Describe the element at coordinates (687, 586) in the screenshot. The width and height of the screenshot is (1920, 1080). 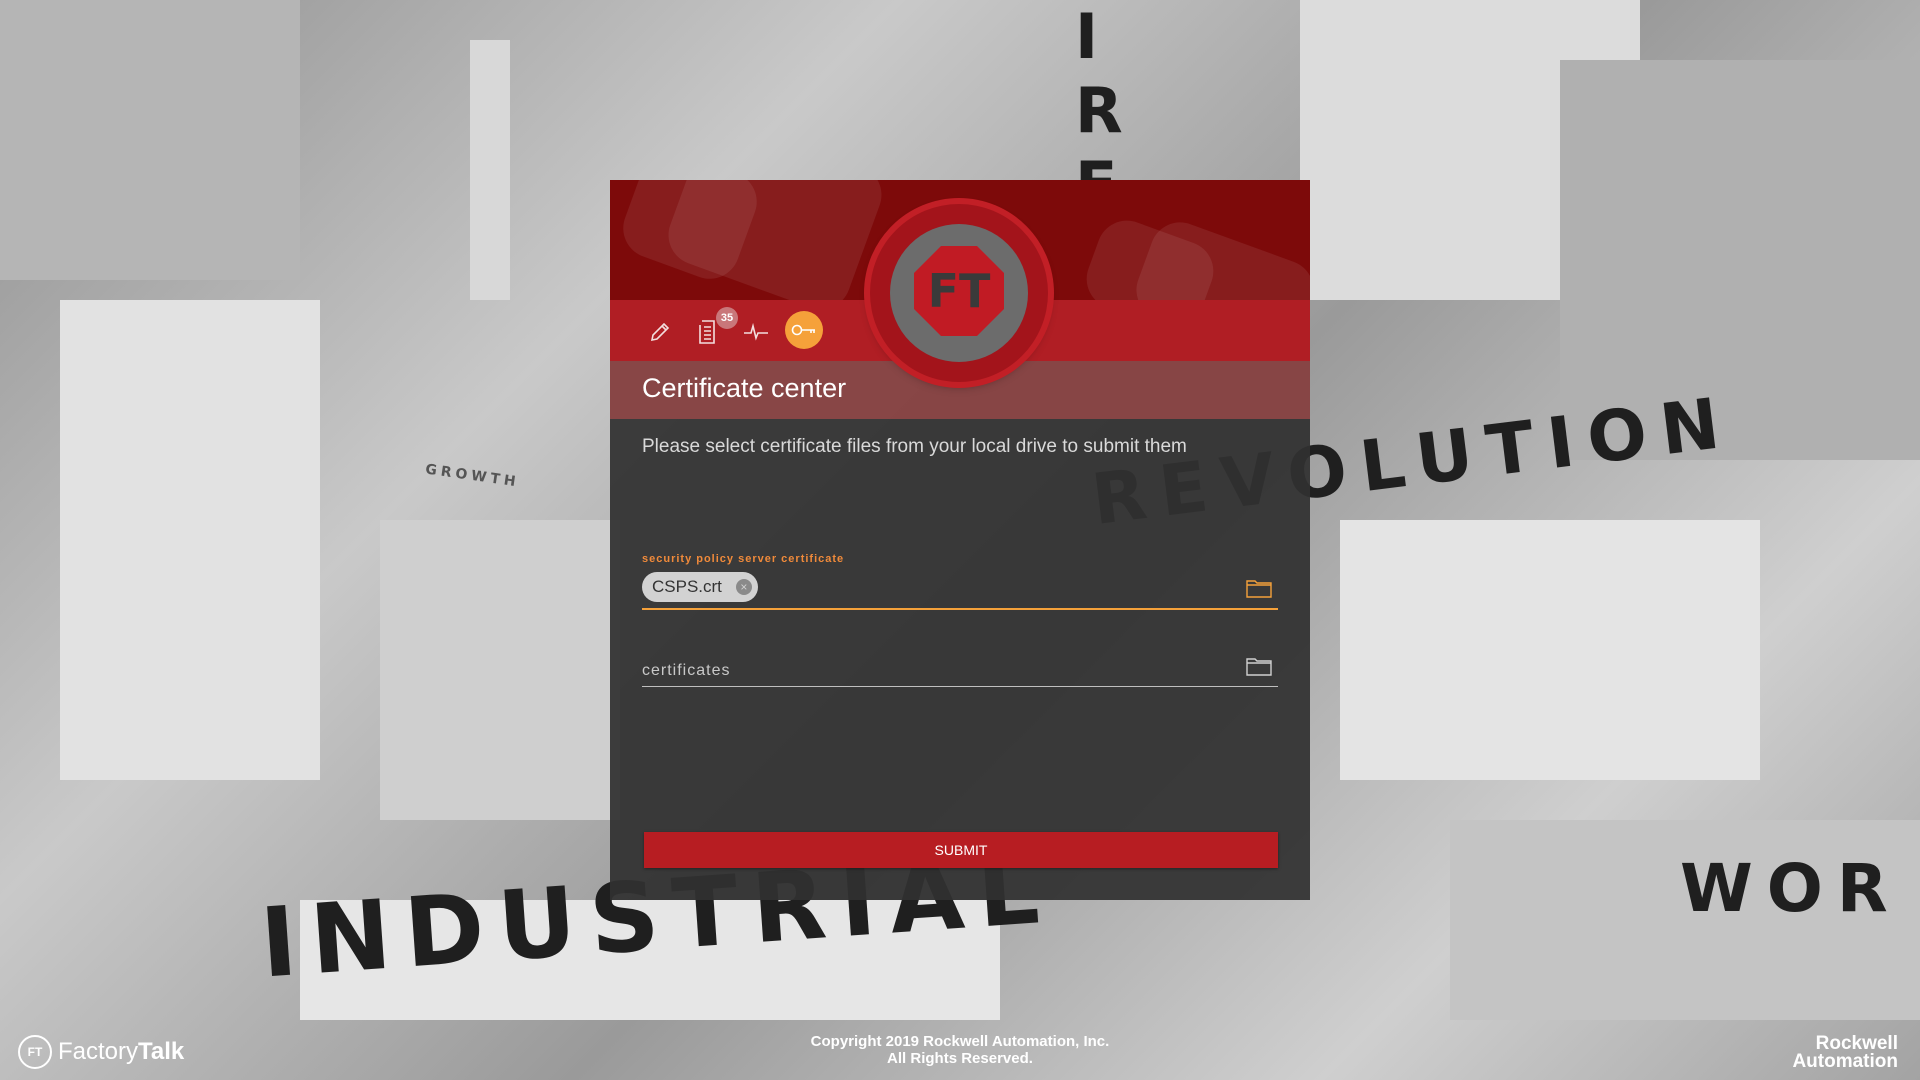
I see `file-chip-label: CSPS.crt` at that location.